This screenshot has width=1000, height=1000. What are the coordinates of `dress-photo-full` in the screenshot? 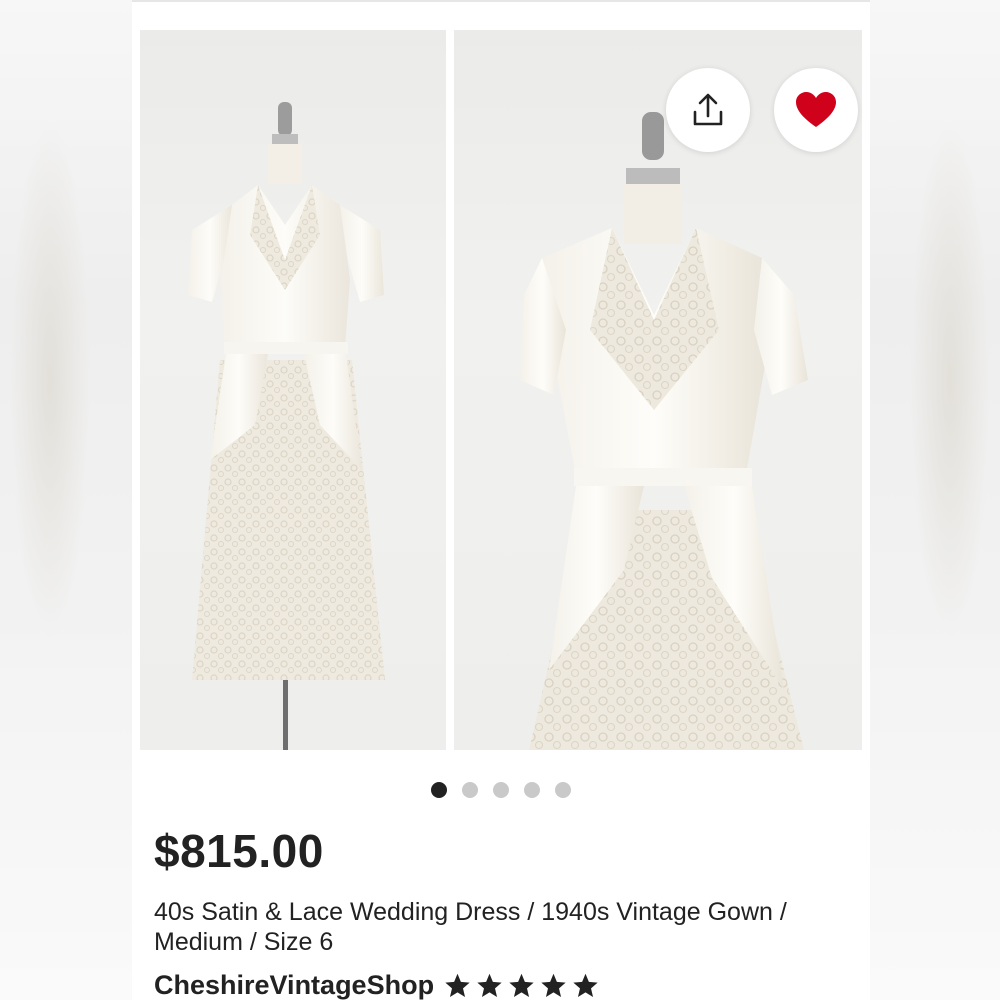 It's located at (286, 426).